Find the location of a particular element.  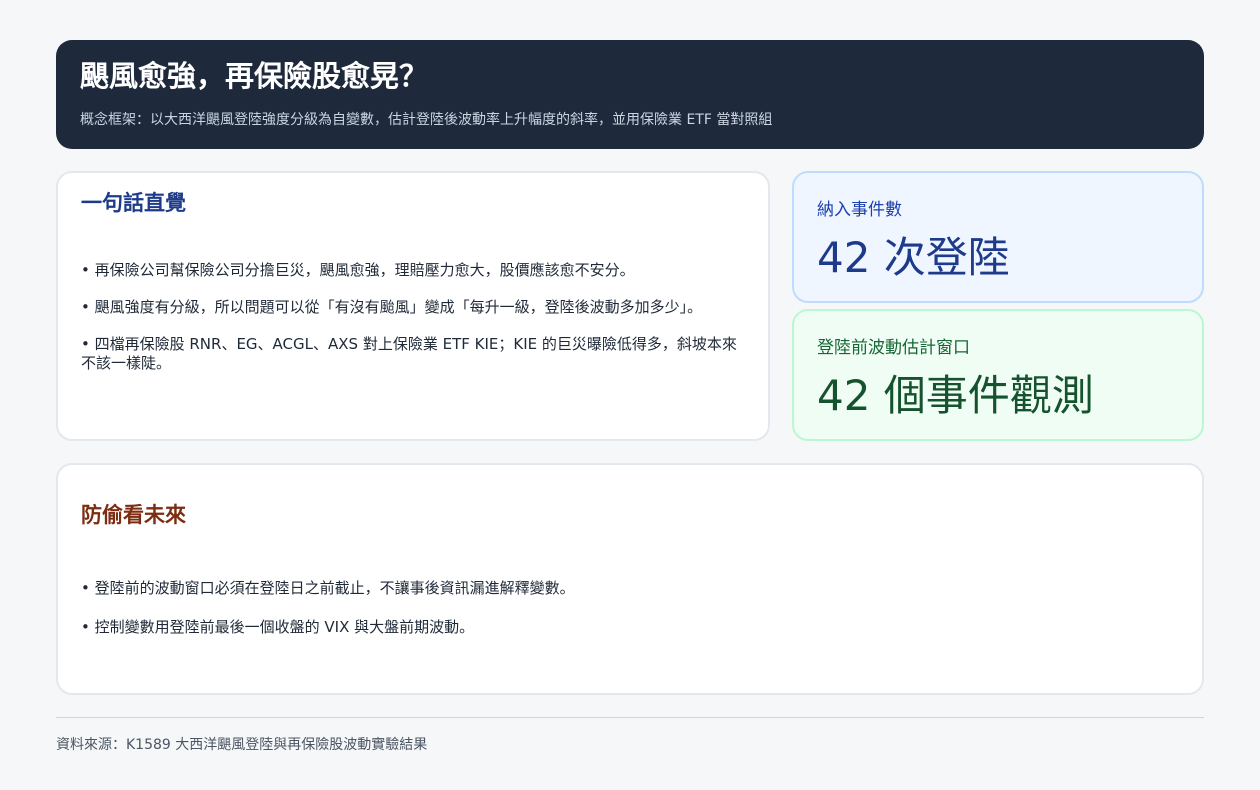

events-stat-label: 納入事件數 is located at coordinates (859, 210).